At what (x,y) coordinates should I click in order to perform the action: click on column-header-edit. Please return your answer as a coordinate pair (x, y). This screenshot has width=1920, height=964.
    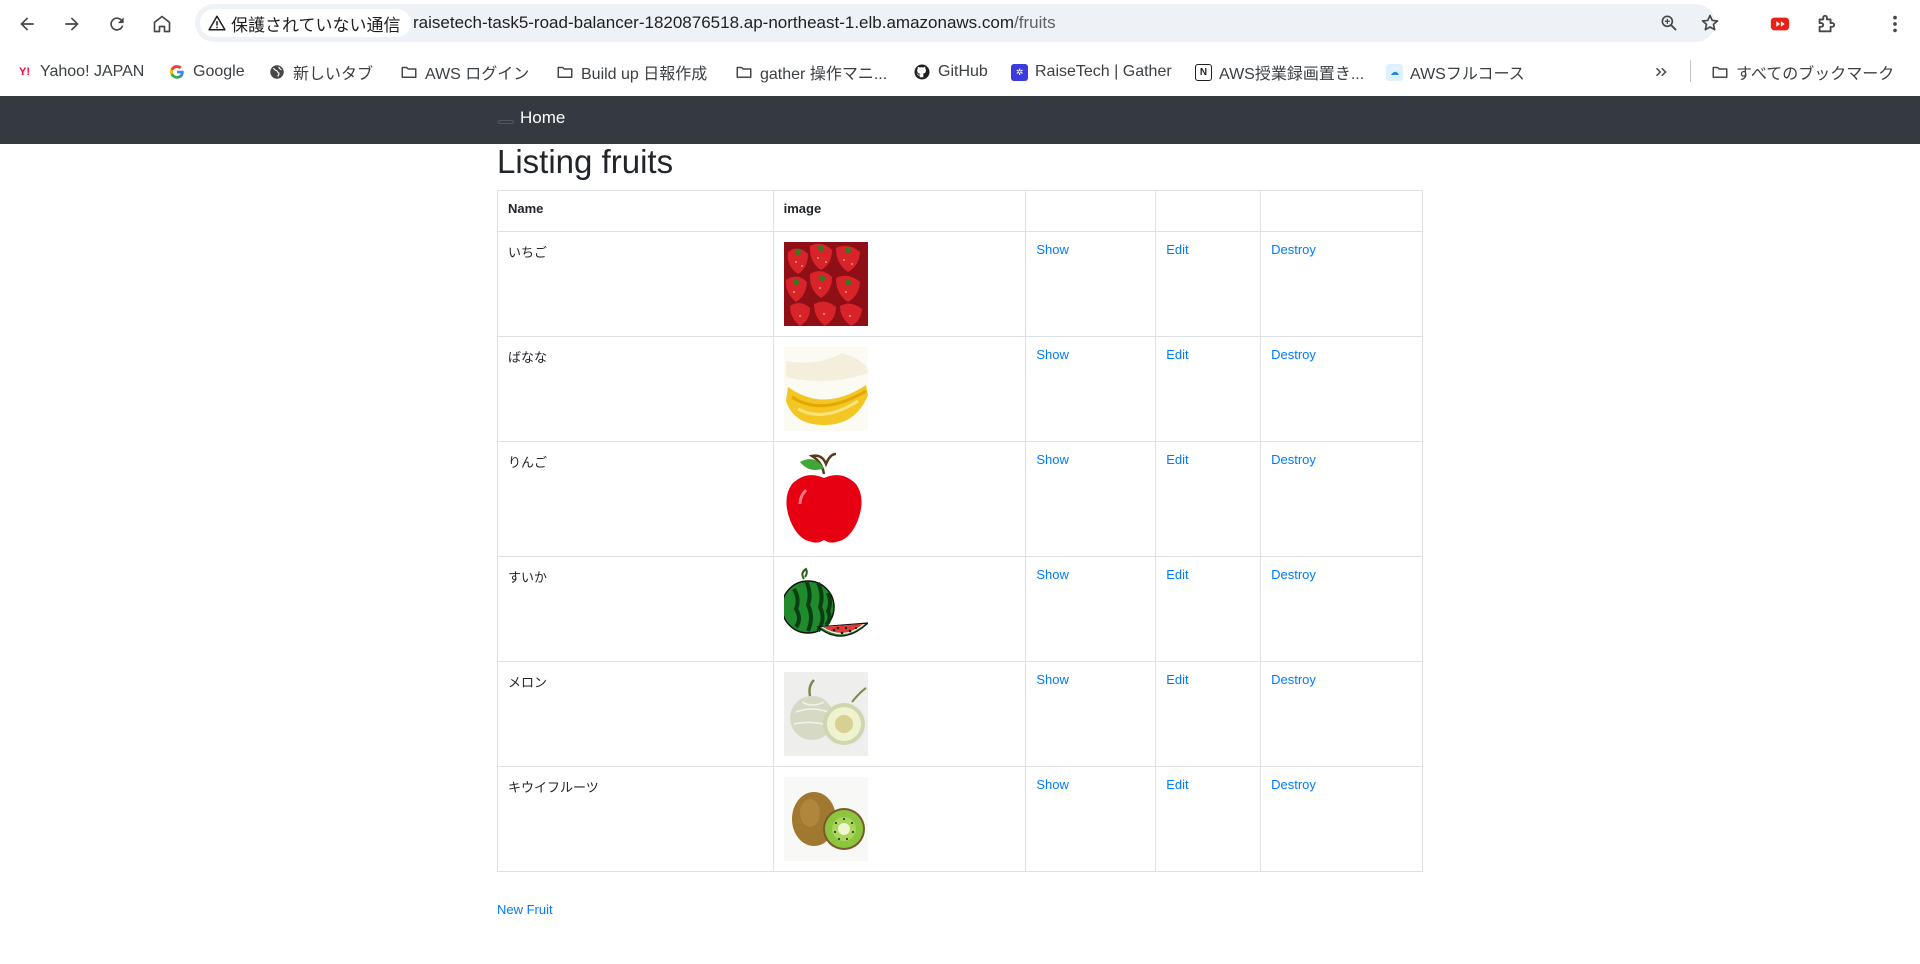
    Looking at the image, I should click on (1208, 211).